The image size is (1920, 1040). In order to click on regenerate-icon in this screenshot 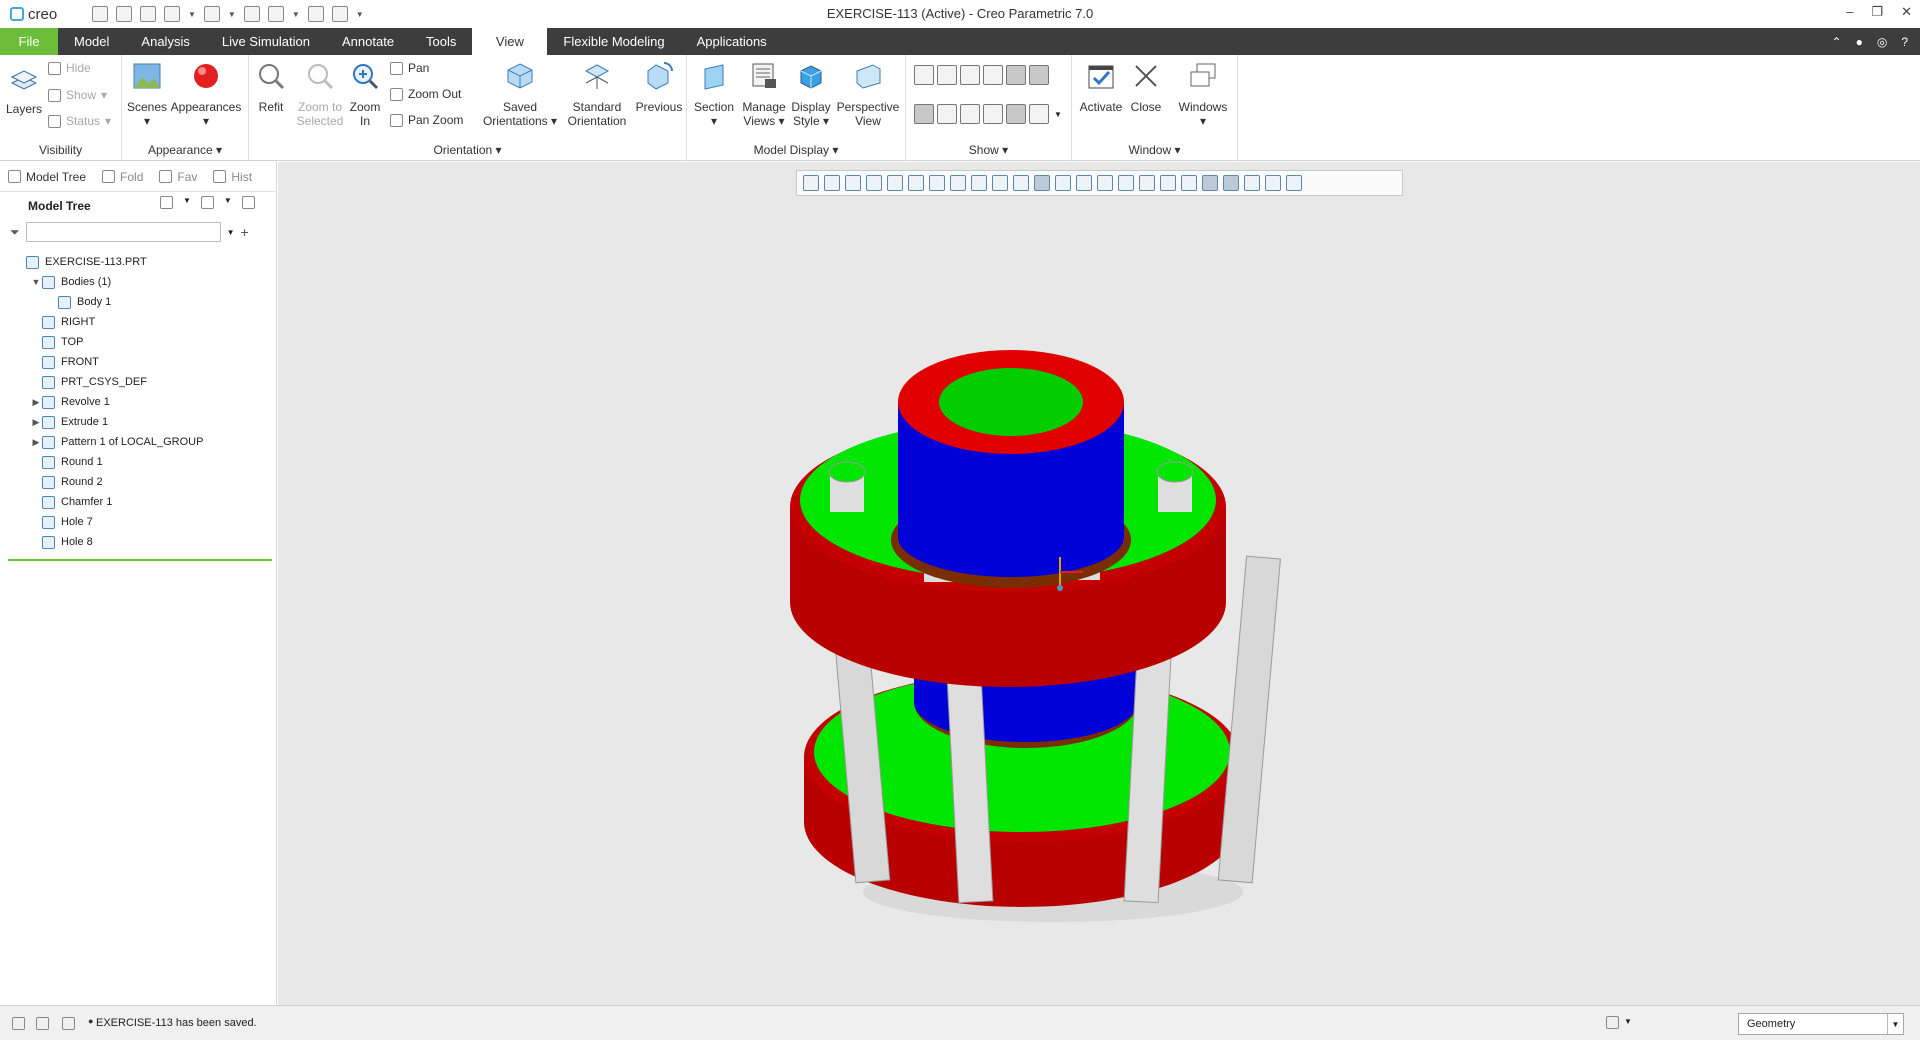, I will do `click(251, 14)`.